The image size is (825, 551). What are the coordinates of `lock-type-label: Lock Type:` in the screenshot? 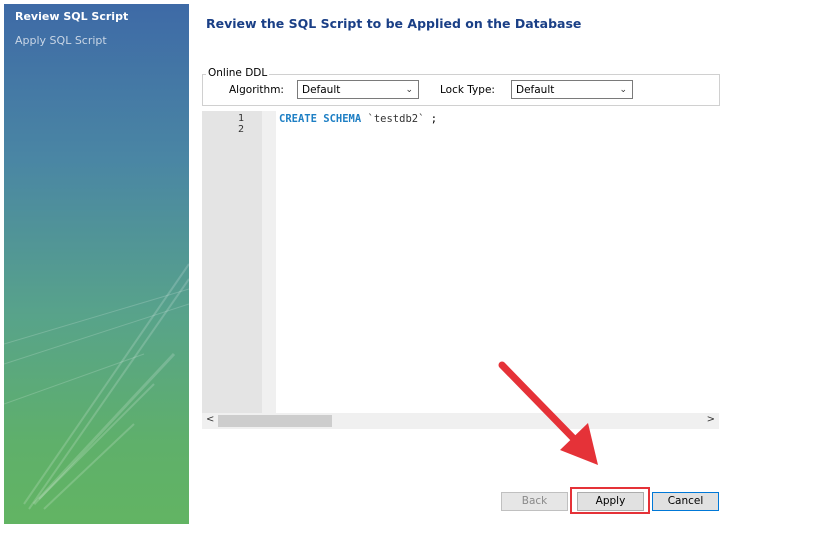 It's located at (467, 90).